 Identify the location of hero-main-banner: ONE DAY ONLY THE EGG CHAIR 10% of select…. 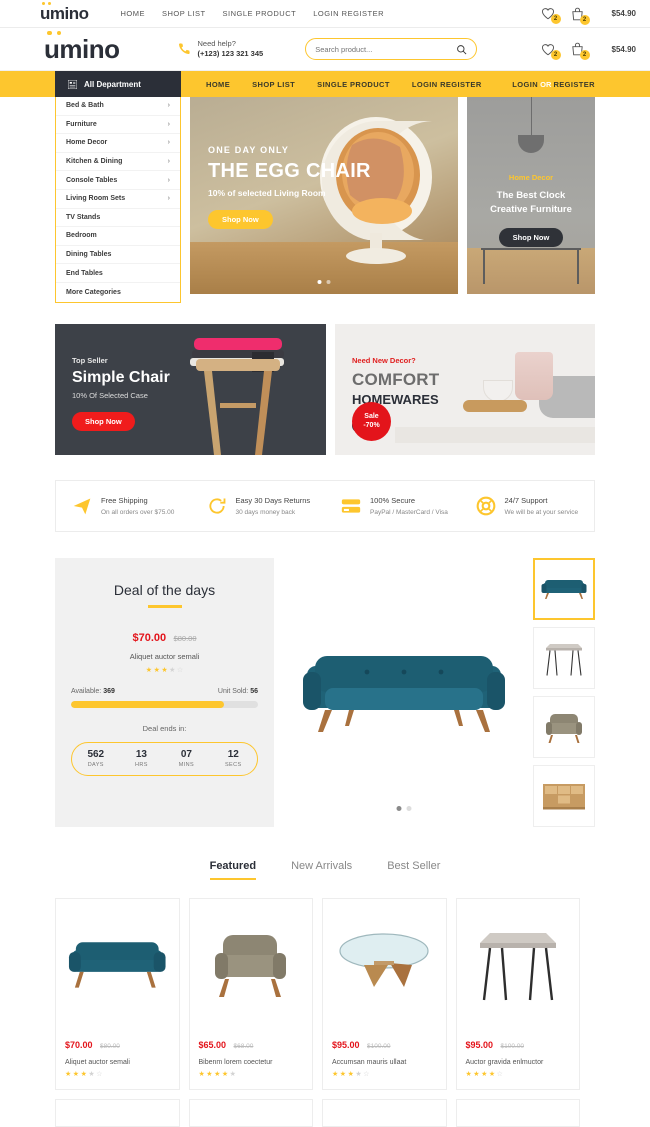
(324, 195).